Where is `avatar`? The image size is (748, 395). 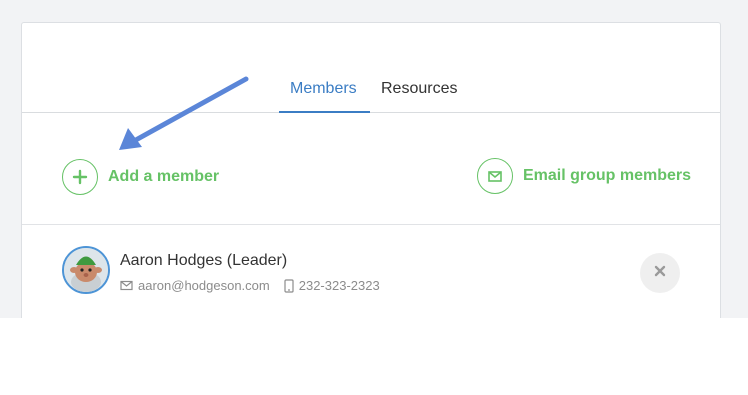
avatar is located at coordinates (86, 270).